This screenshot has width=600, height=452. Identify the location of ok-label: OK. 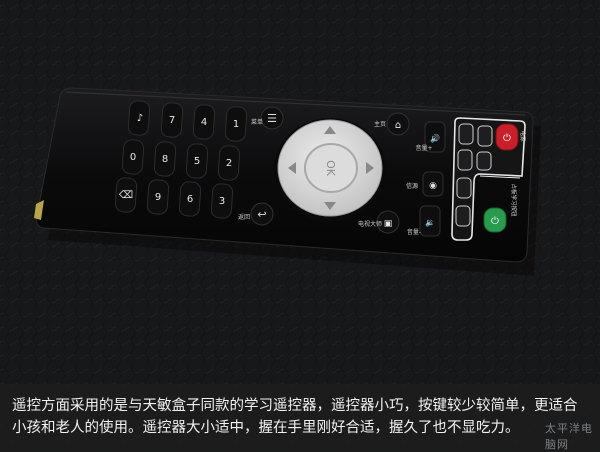
(330, 168).